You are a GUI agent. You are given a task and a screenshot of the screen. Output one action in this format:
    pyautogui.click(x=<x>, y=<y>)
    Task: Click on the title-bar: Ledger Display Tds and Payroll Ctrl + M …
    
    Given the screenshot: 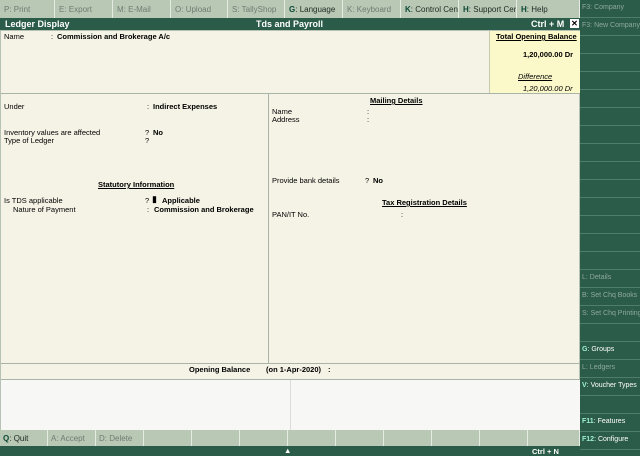 What is the action you would take?
    pyautogui.click(x=290, y=24)
    